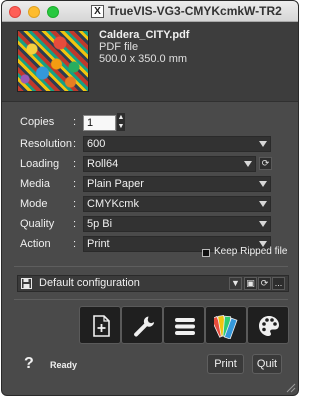 Image resolution: width=320 pixels, height=396 pixels. I want to click on print-button: Print, so click(225, 364).